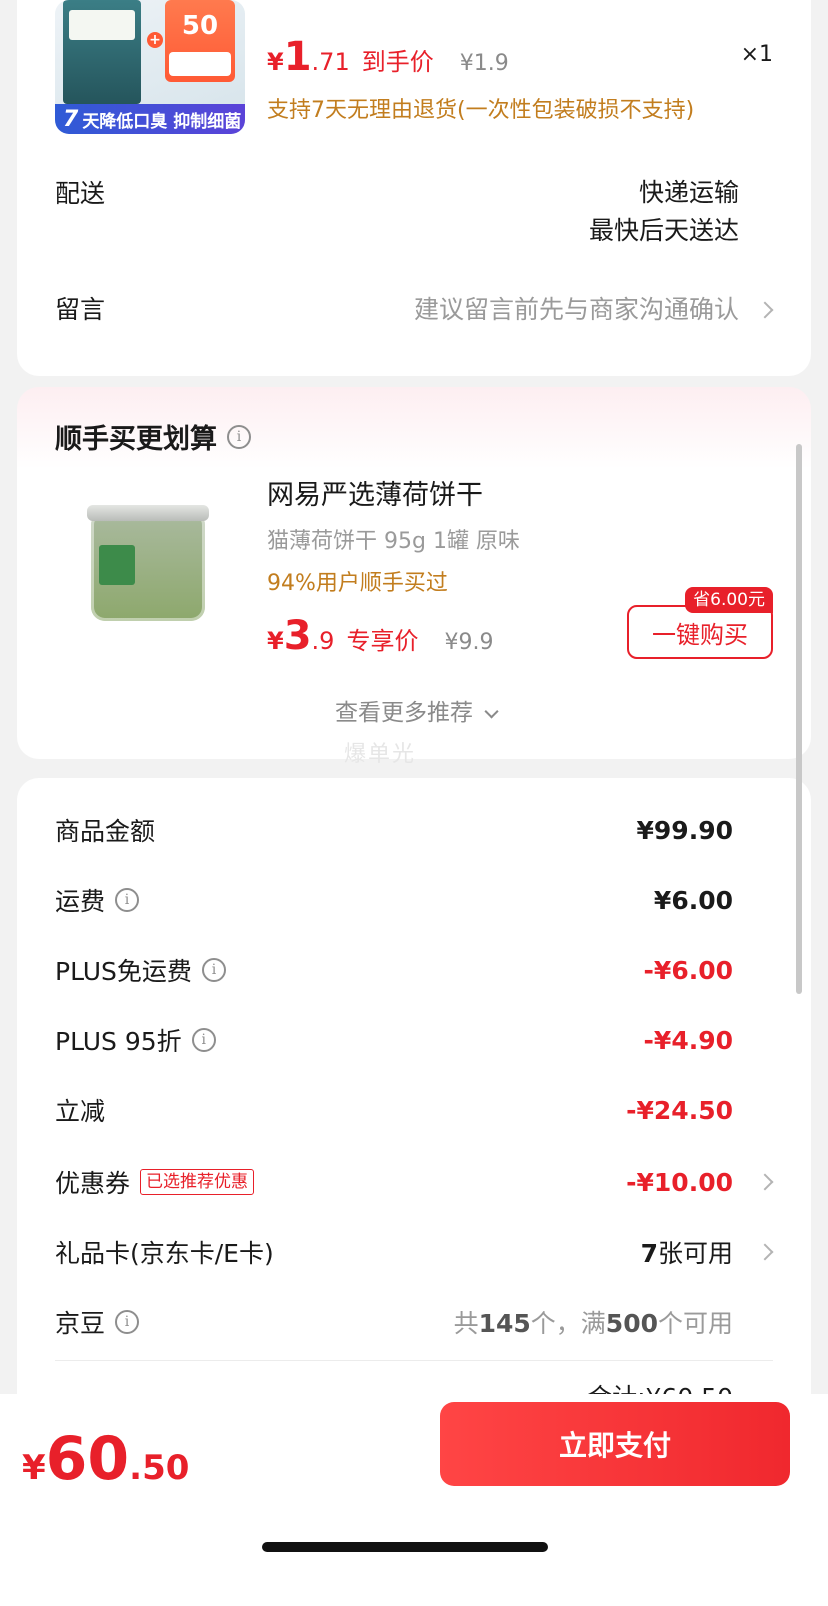 This screenshot has width=828, height=1606. What do you see at coordinates (414, 1360) in the screenshot?
I see `divider` at bounding box center [414, 1360].